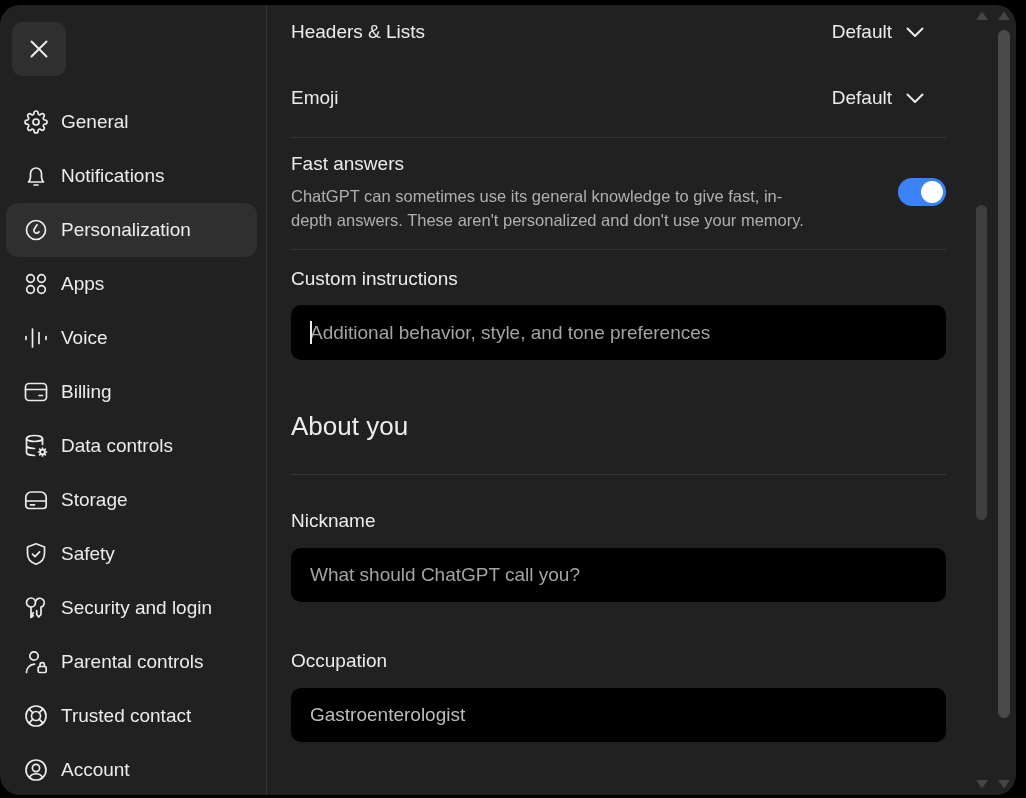 The width and height of the screenshot is (1026, 798). Describe the element at coordinates (36, 770) in the screenshot. I see `user-circle-icon` at that location.